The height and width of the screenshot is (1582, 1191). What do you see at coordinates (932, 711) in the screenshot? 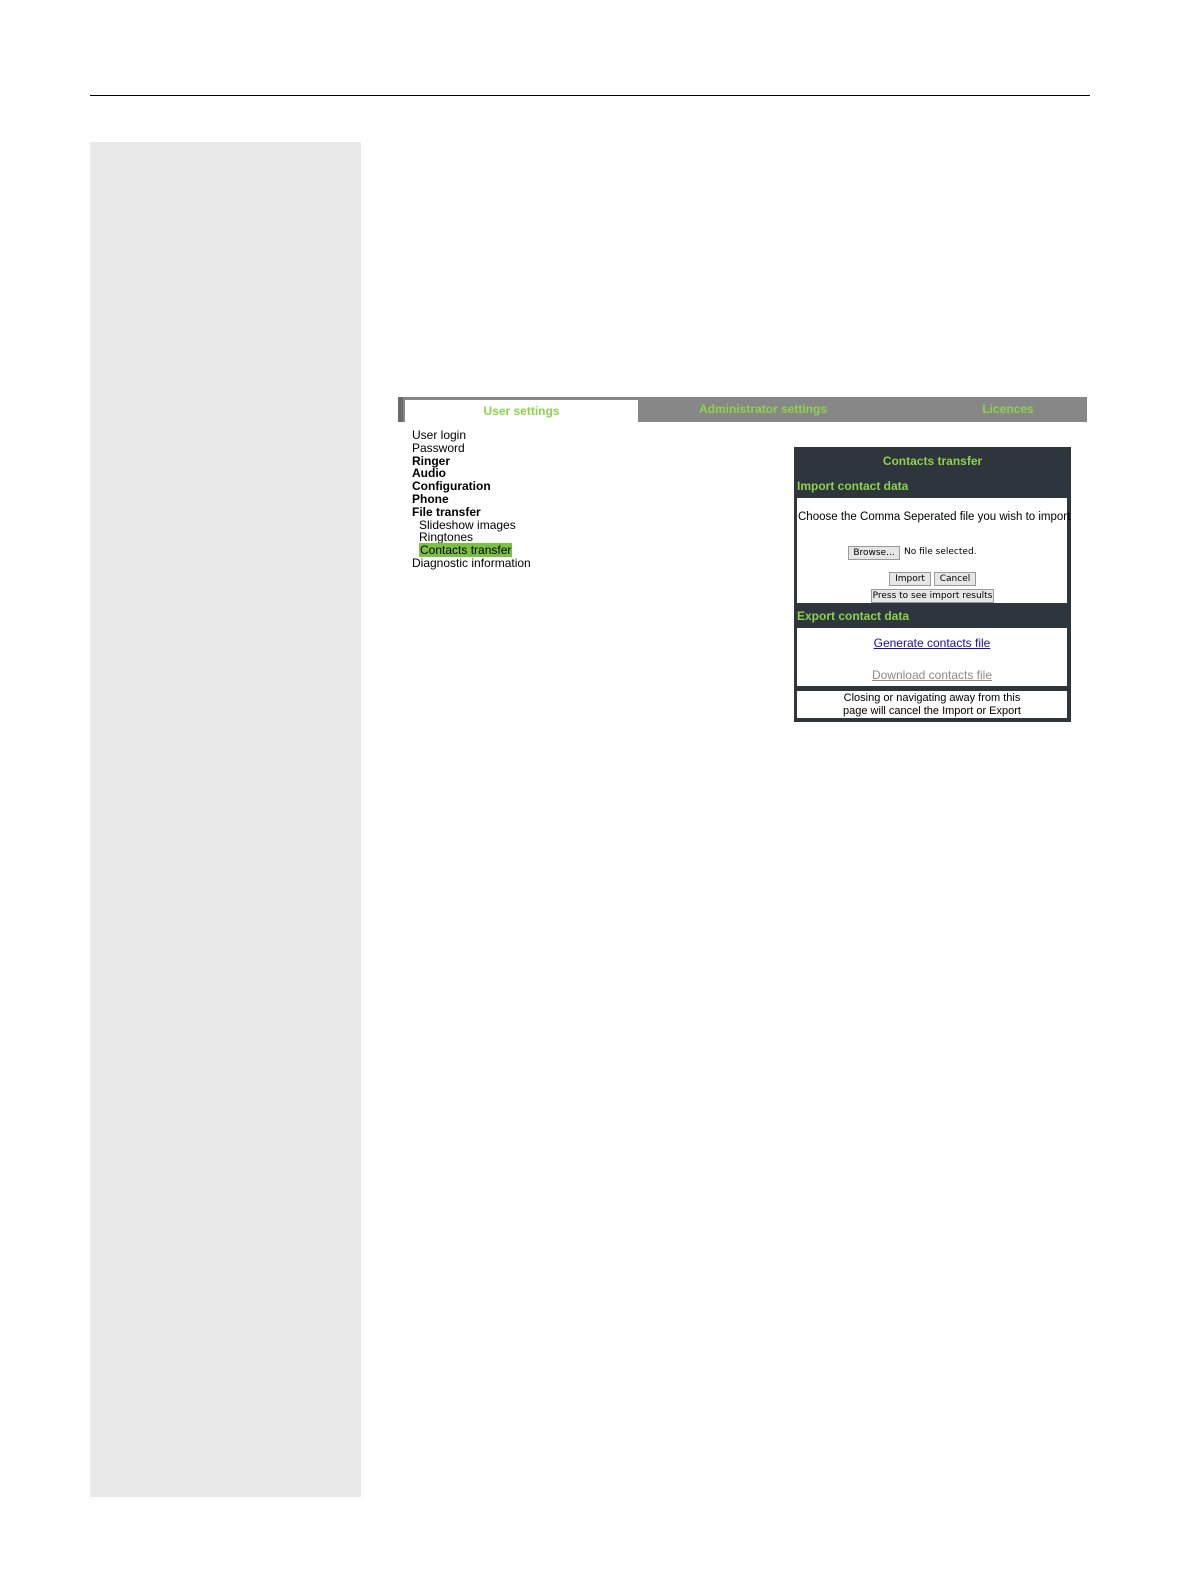
I see `warning-note-line2: page will cancel the Import or Export` at bounding box center [932, 711].